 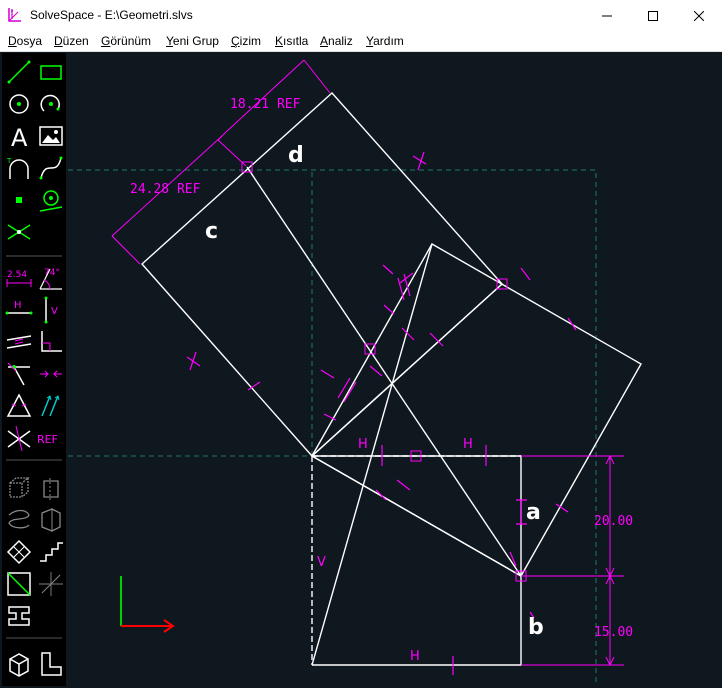 What do you see at coordinates (147, 604) in the screenshot?
I see `axes-indicator` at bounding box center [147, 604].